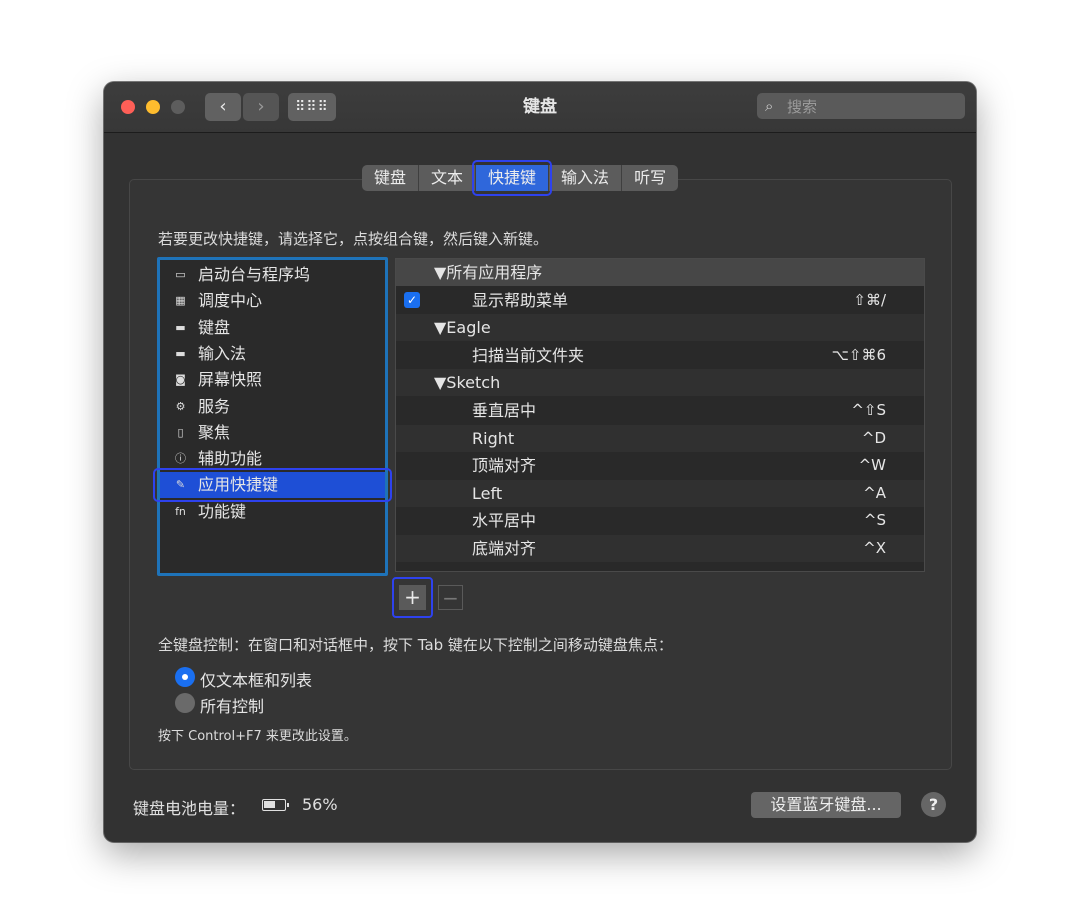 Image resolution: width=1080 pixels, height=922 pixels. Describe the element at coordinates (872, 107) in the screenshot. I see `search-input` at that location.